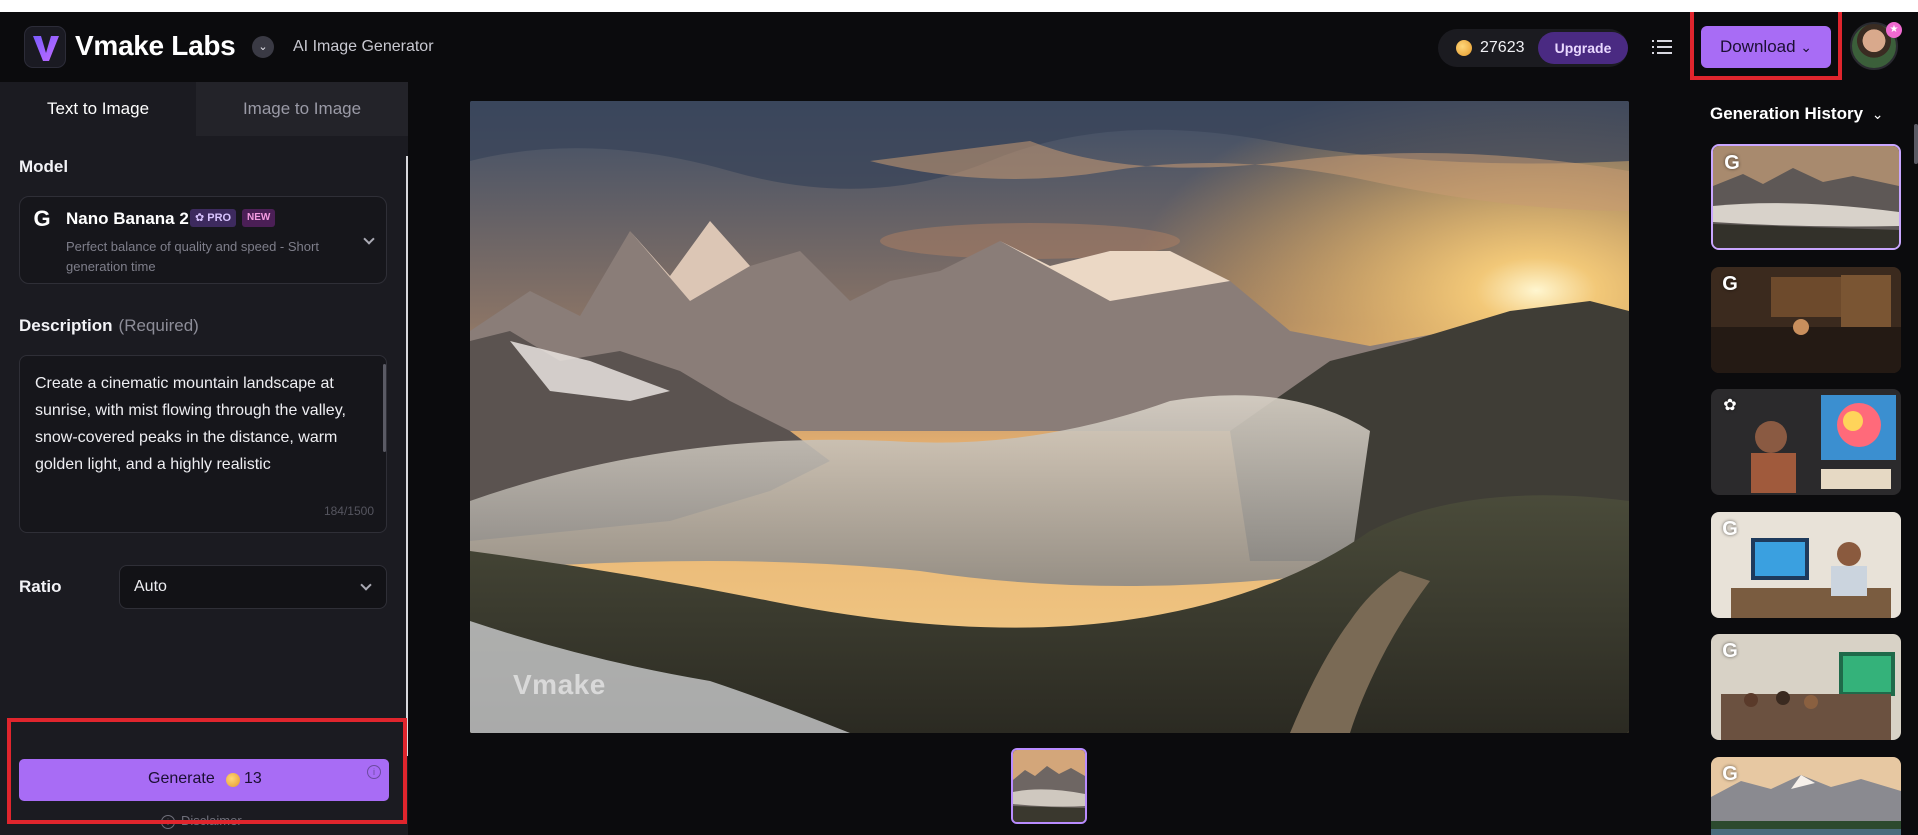 Image resolution: width=1918 pixels, height=835 pixels. Describe the element at coordinates (302, 109) in the screenshot. I see `tab-image-to-image: Image to Image` at that location.